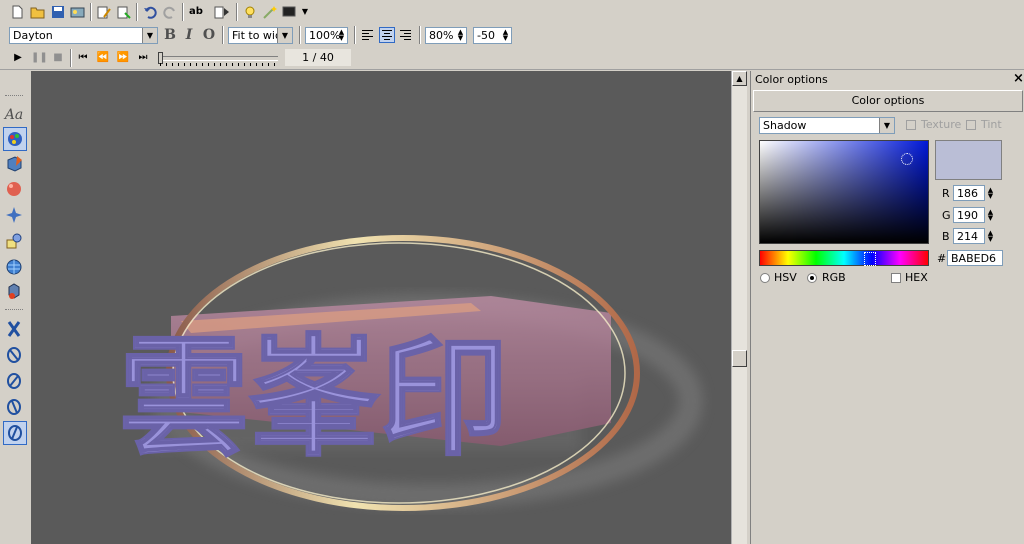 The height and width of the screenshot is (544, 1024). Describe the element at coordinates (143, 58) in the screenshot. I see `last-frame-icon: ⏭` at that location.